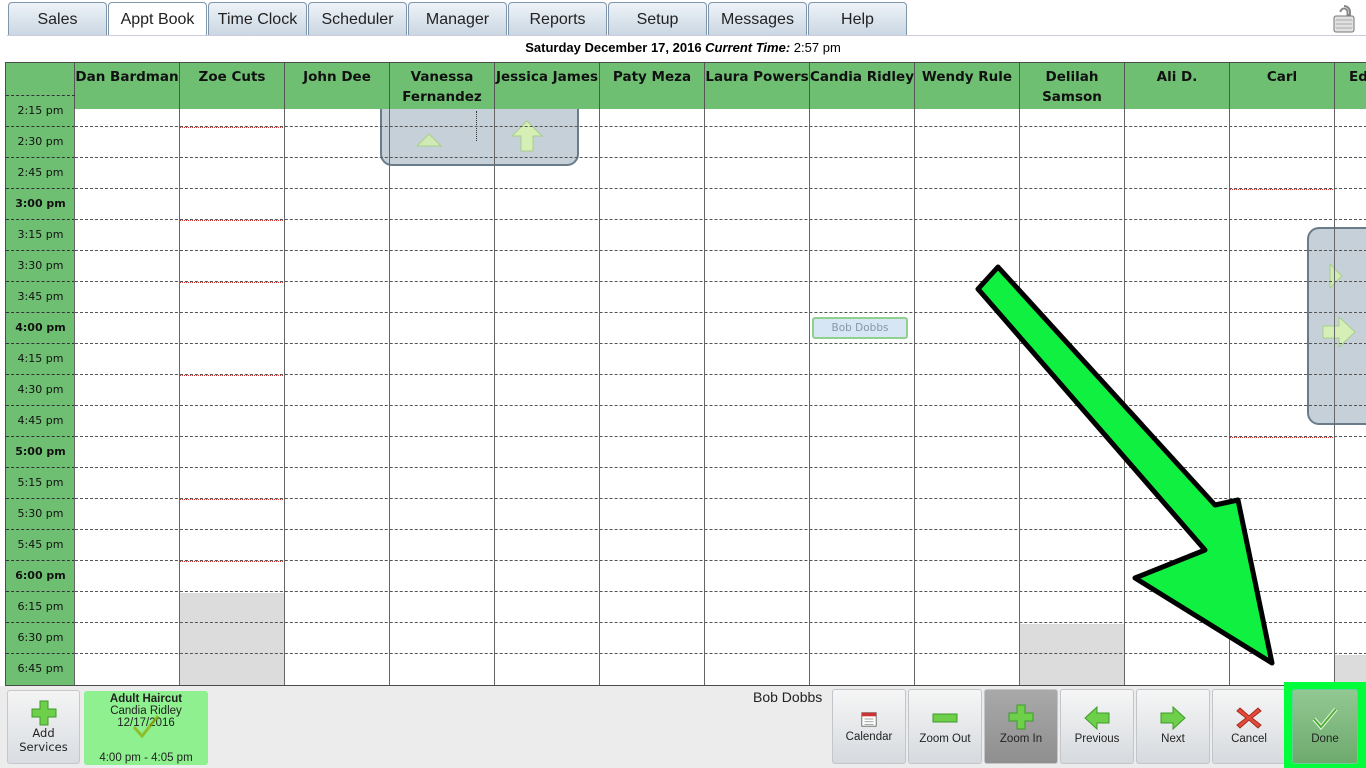 The height and width of the screenshot is (768, 1366). I want to click on add-services-label-2: Services, so click(43, 747).